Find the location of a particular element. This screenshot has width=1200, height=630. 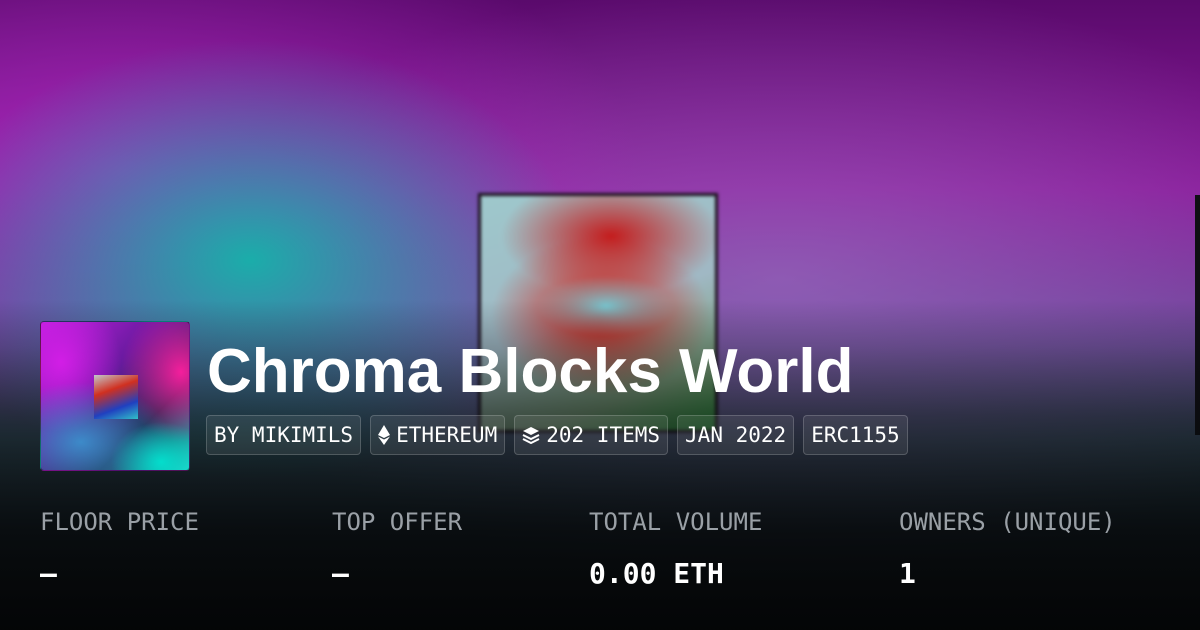

stat-label: TOP OFFER is located at coordinates (397, 522).